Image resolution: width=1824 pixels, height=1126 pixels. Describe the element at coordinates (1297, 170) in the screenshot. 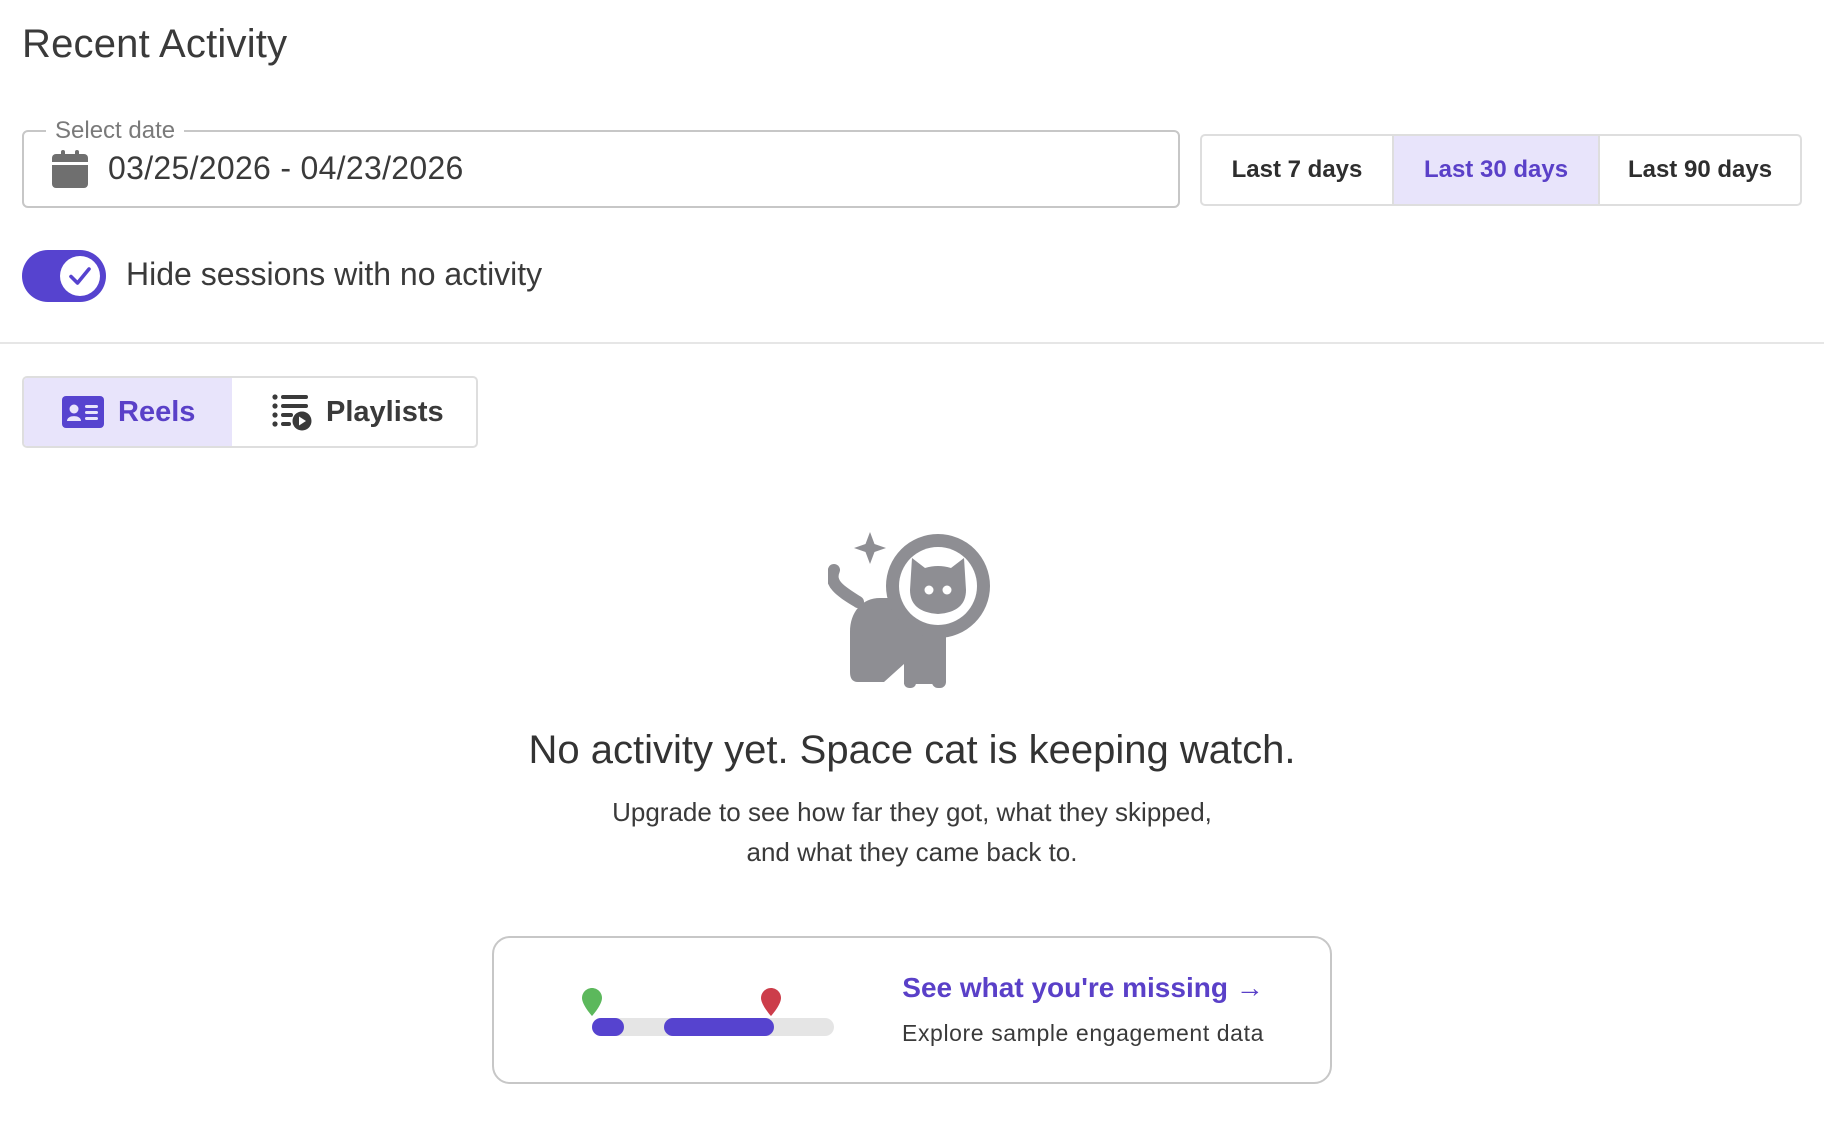

I see `last-7-days-button: Last 7 days` at that location.